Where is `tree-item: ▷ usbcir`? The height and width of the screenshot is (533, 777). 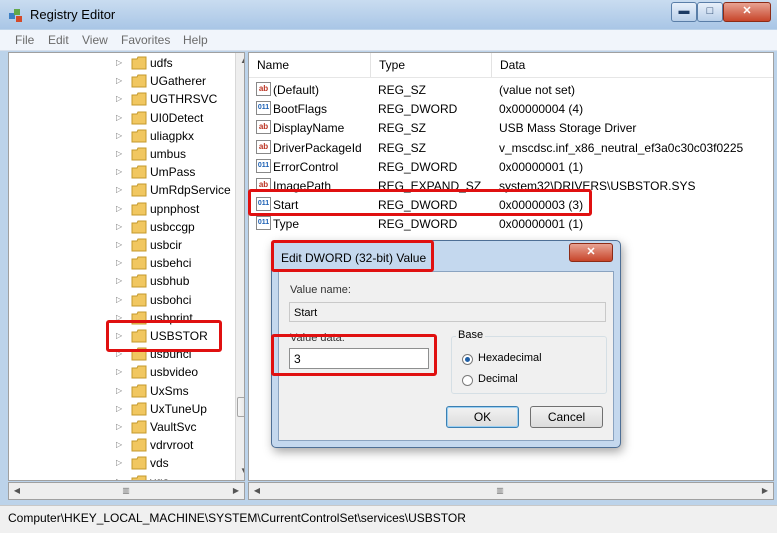 tree-item: ▷ usbcir is located at coordinates (119, 246).